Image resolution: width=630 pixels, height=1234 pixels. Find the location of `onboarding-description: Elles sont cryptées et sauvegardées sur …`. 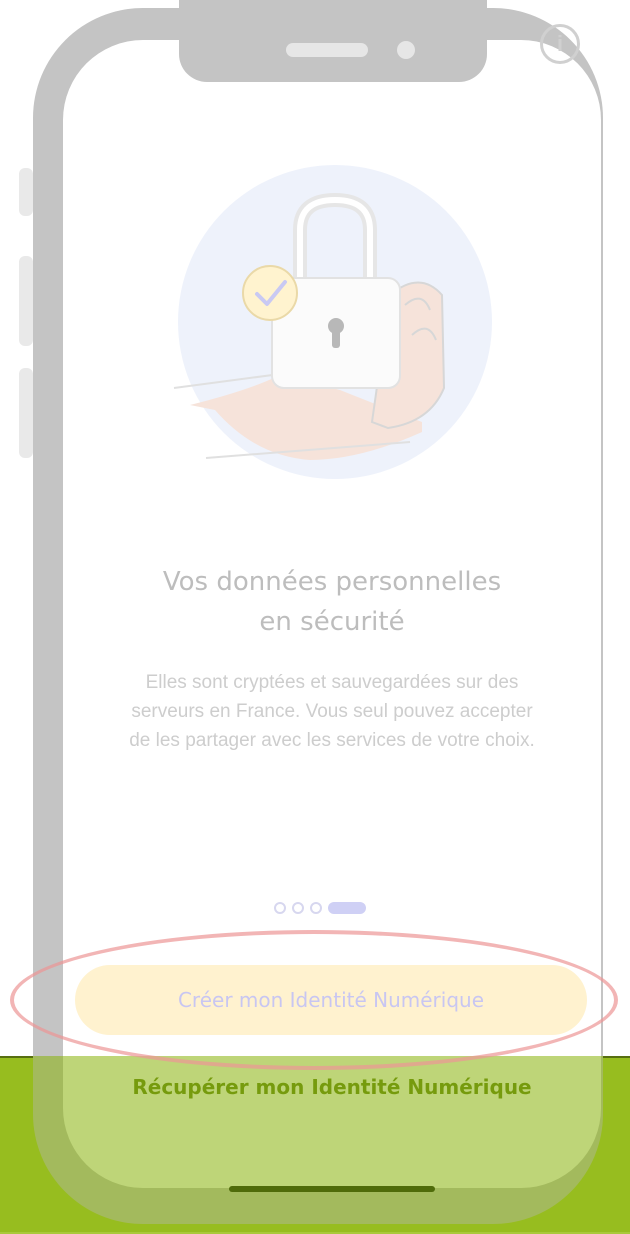

onboarding-description: Elles sont cryptées et sauvegardées sur … is located at coordinates (332, 711).